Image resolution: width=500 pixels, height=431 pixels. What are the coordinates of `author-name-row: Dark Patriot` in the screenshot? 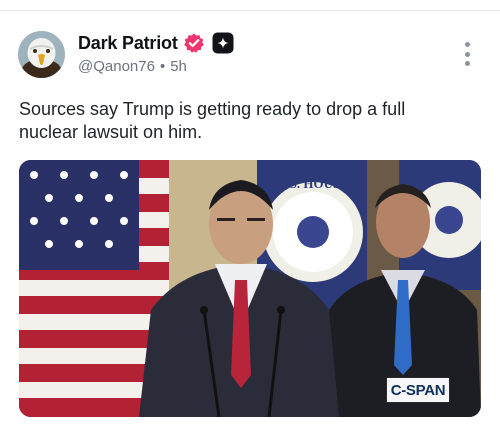 It's located at (156, 43).